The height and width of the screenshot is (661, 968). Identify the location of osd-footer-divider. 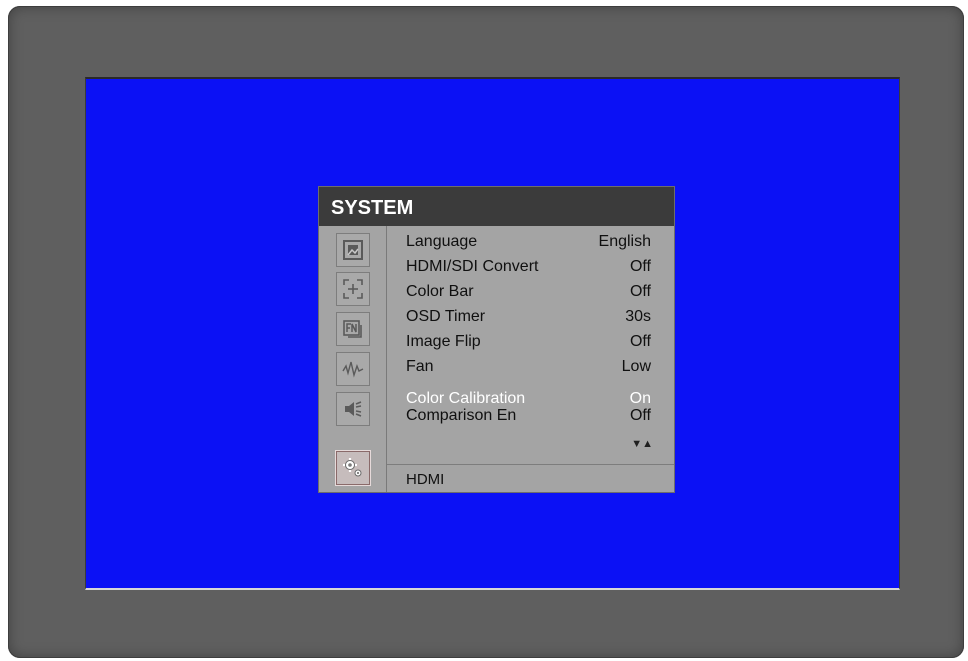
(530, 464).